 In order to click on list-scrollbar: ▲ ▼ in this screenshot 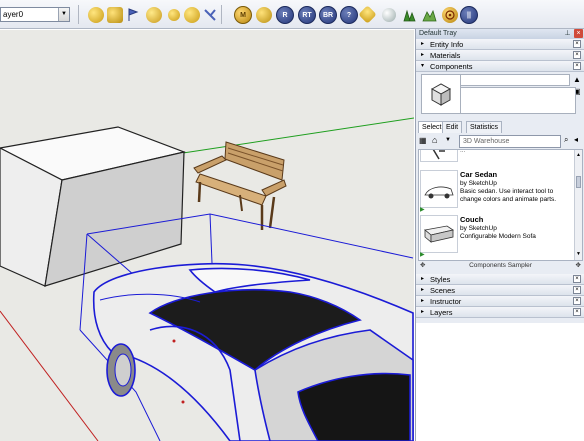, I will do `click(578, 205)`.